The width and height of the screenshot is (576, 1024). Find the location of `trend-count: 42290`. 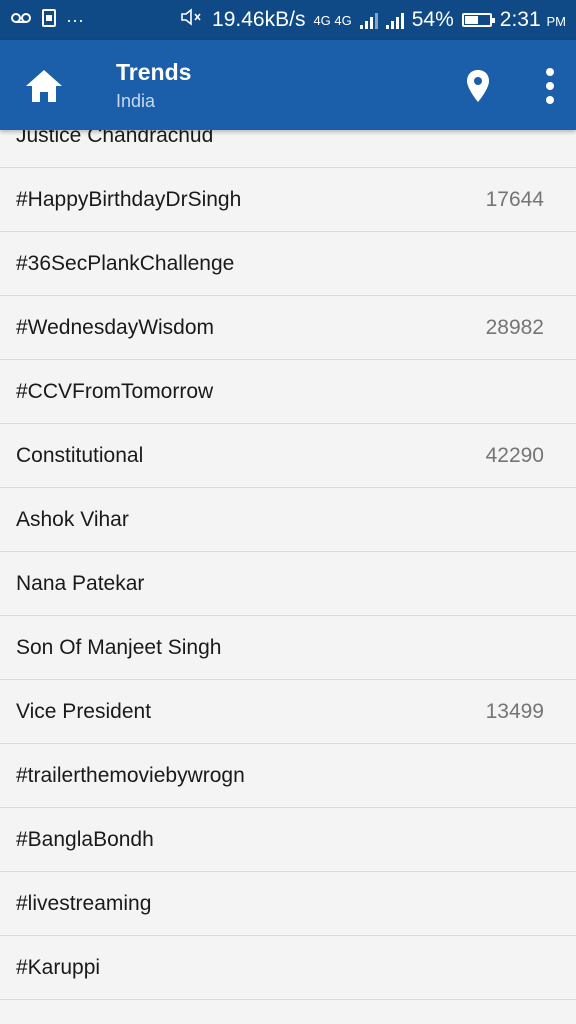

trend-count: 42290 is located at coordinates (514, 455).